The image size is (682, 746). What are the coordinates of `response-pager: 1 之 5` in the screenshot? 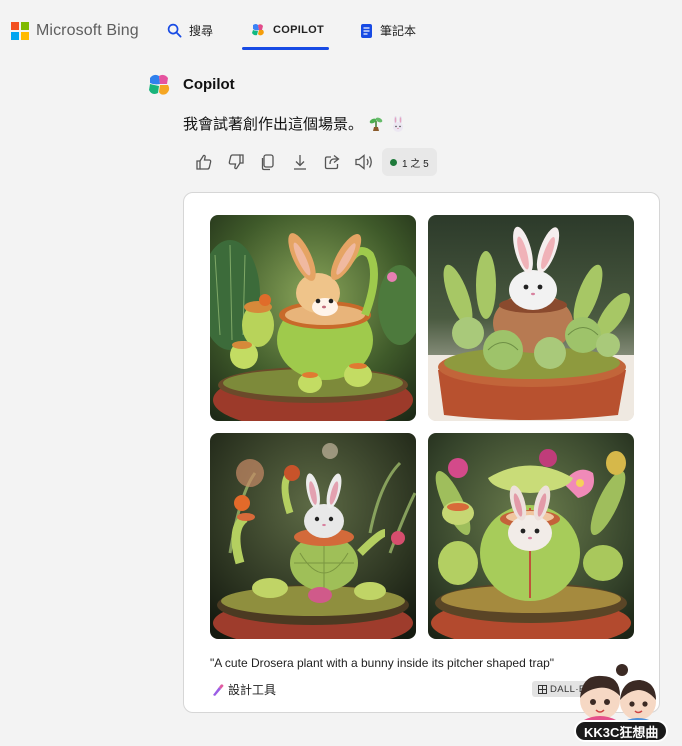 It's located at (409, 162).